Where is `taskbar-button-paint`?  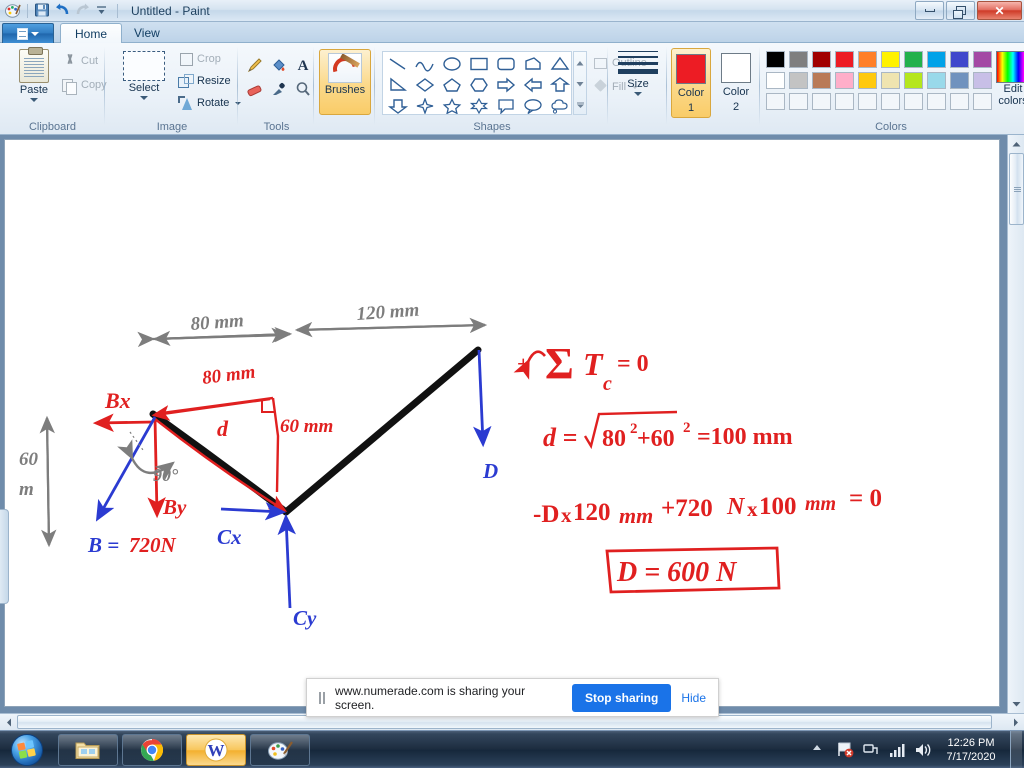 taskbar-button-paint is located at coordinates (280, 749).